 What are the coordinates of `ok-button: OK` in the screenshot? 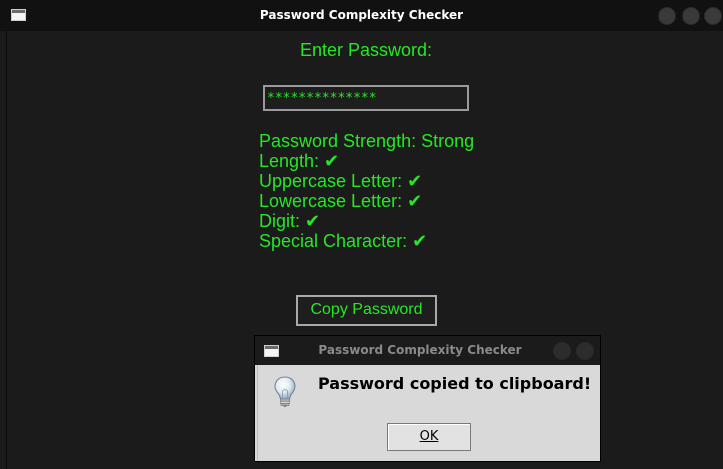 It's located at (429, 437).